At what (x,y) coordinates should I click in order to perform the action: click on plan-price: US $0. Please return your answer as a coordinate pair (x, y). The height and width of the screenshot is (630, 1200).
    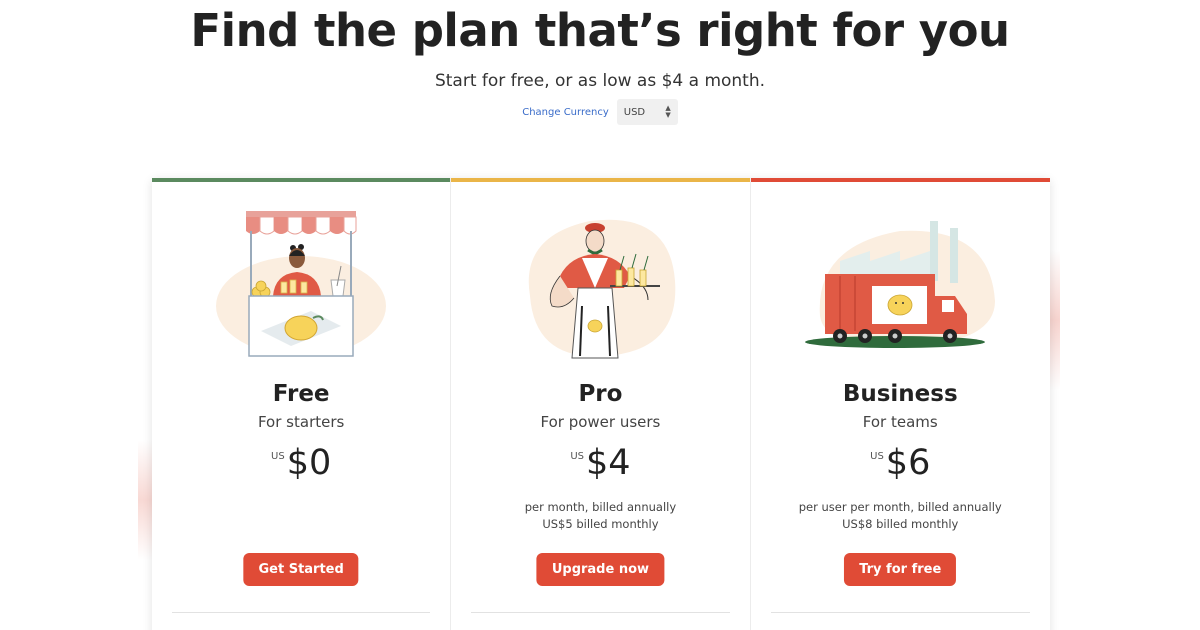
    Looking at the image, I should click on (301, 463).